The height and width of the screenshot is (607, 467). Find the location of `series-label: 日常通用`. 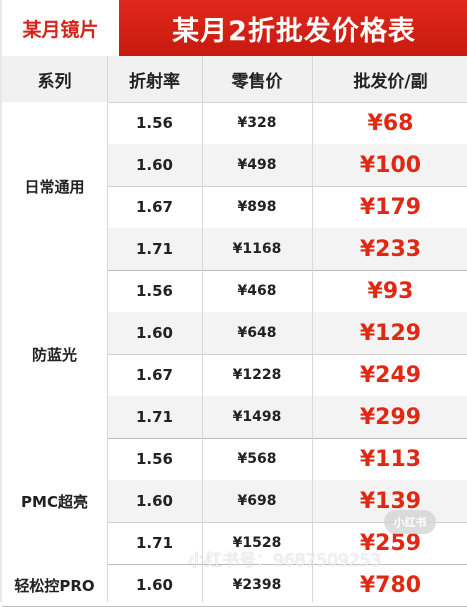

series-label: 日常通用 is located at coordinates (54, 186).